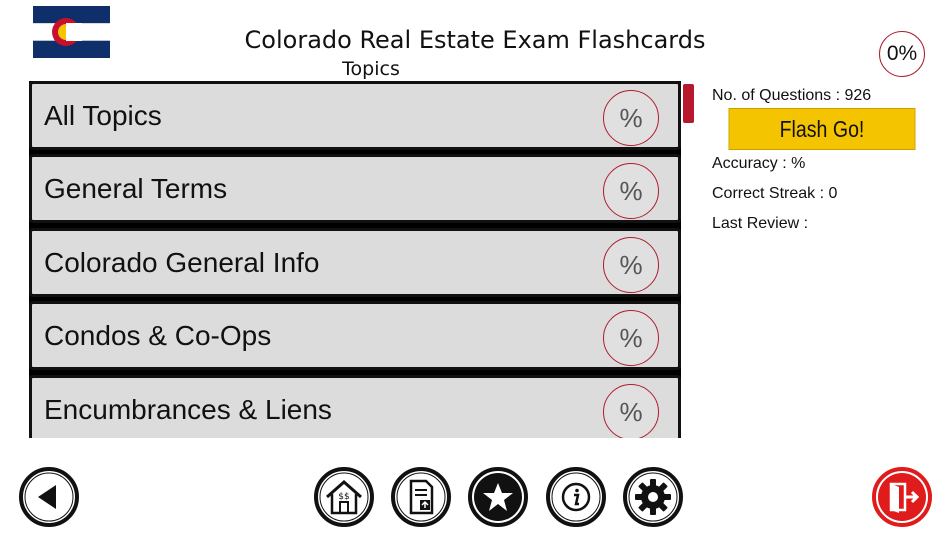  I want to click on favorites-button, so click(498, 497).